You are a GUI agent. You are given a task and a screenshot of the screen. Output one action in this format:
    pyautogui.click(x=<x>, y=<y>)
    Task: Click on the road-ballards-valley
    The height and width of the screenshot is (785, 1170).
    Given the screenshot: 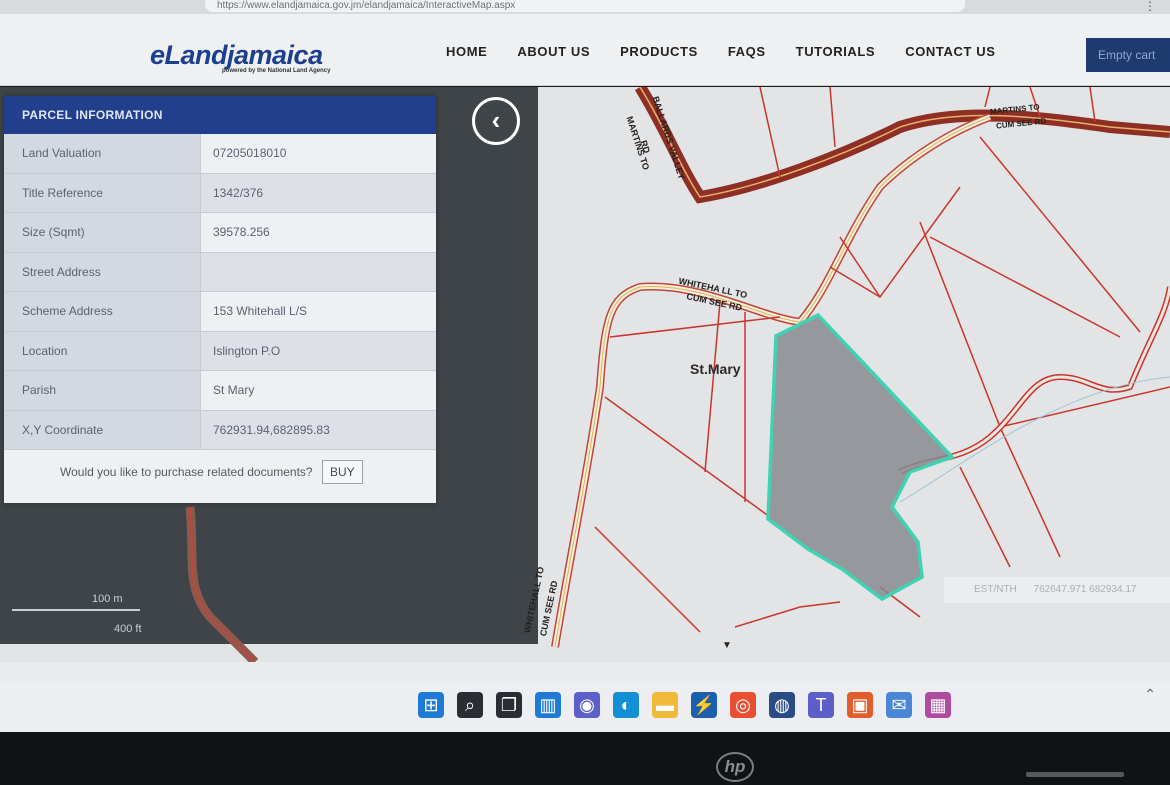 What is the action you would take?
    pyautogui.click(x=902, y=145)
    